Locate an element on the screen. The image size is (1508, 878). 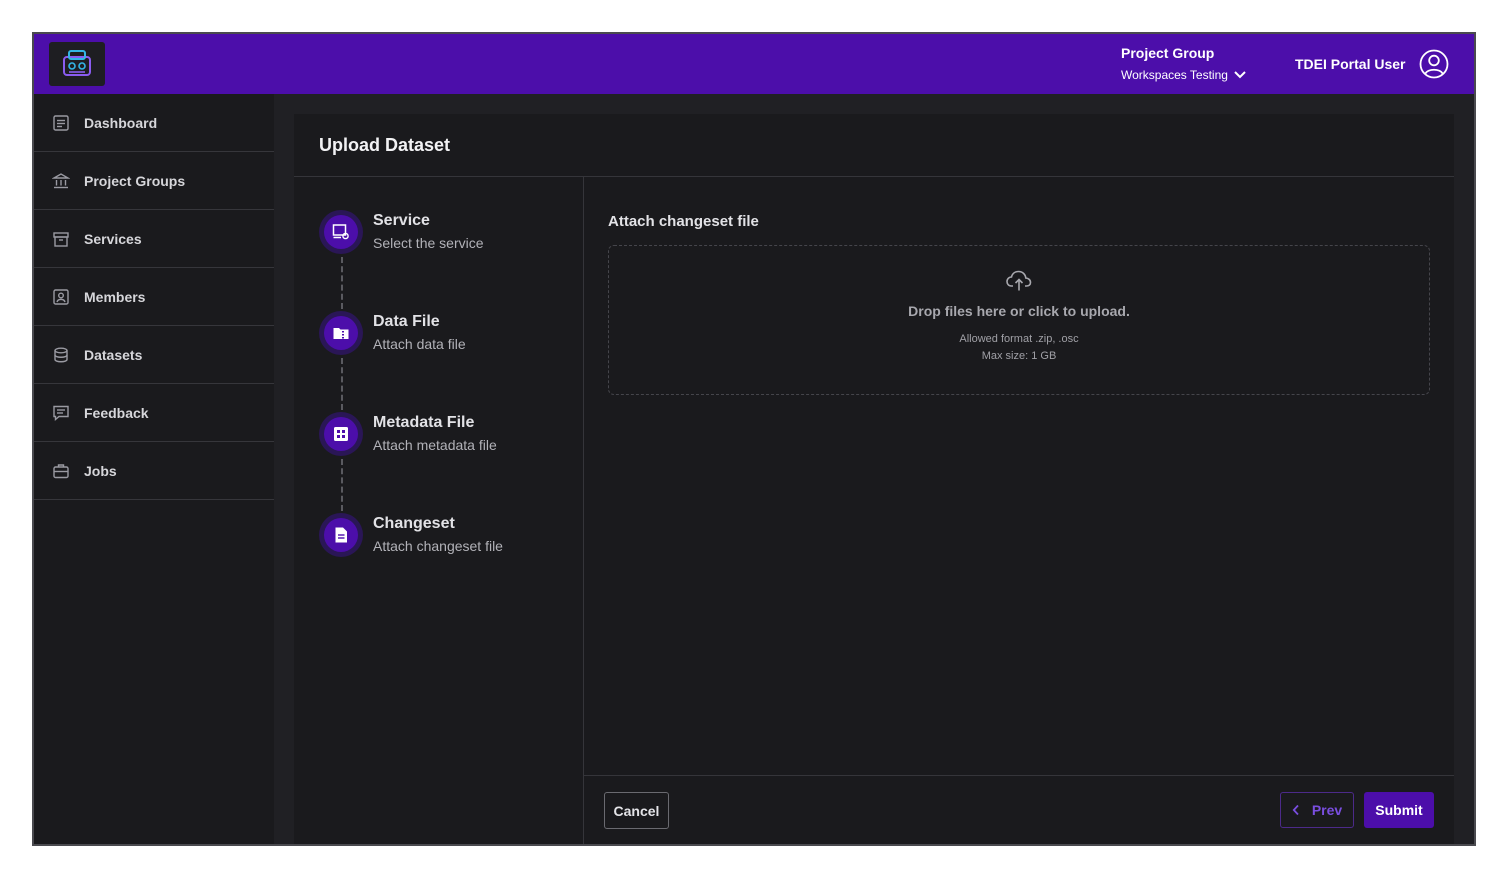
sidebar-item-members: Members is located at coordinates (154, 297).